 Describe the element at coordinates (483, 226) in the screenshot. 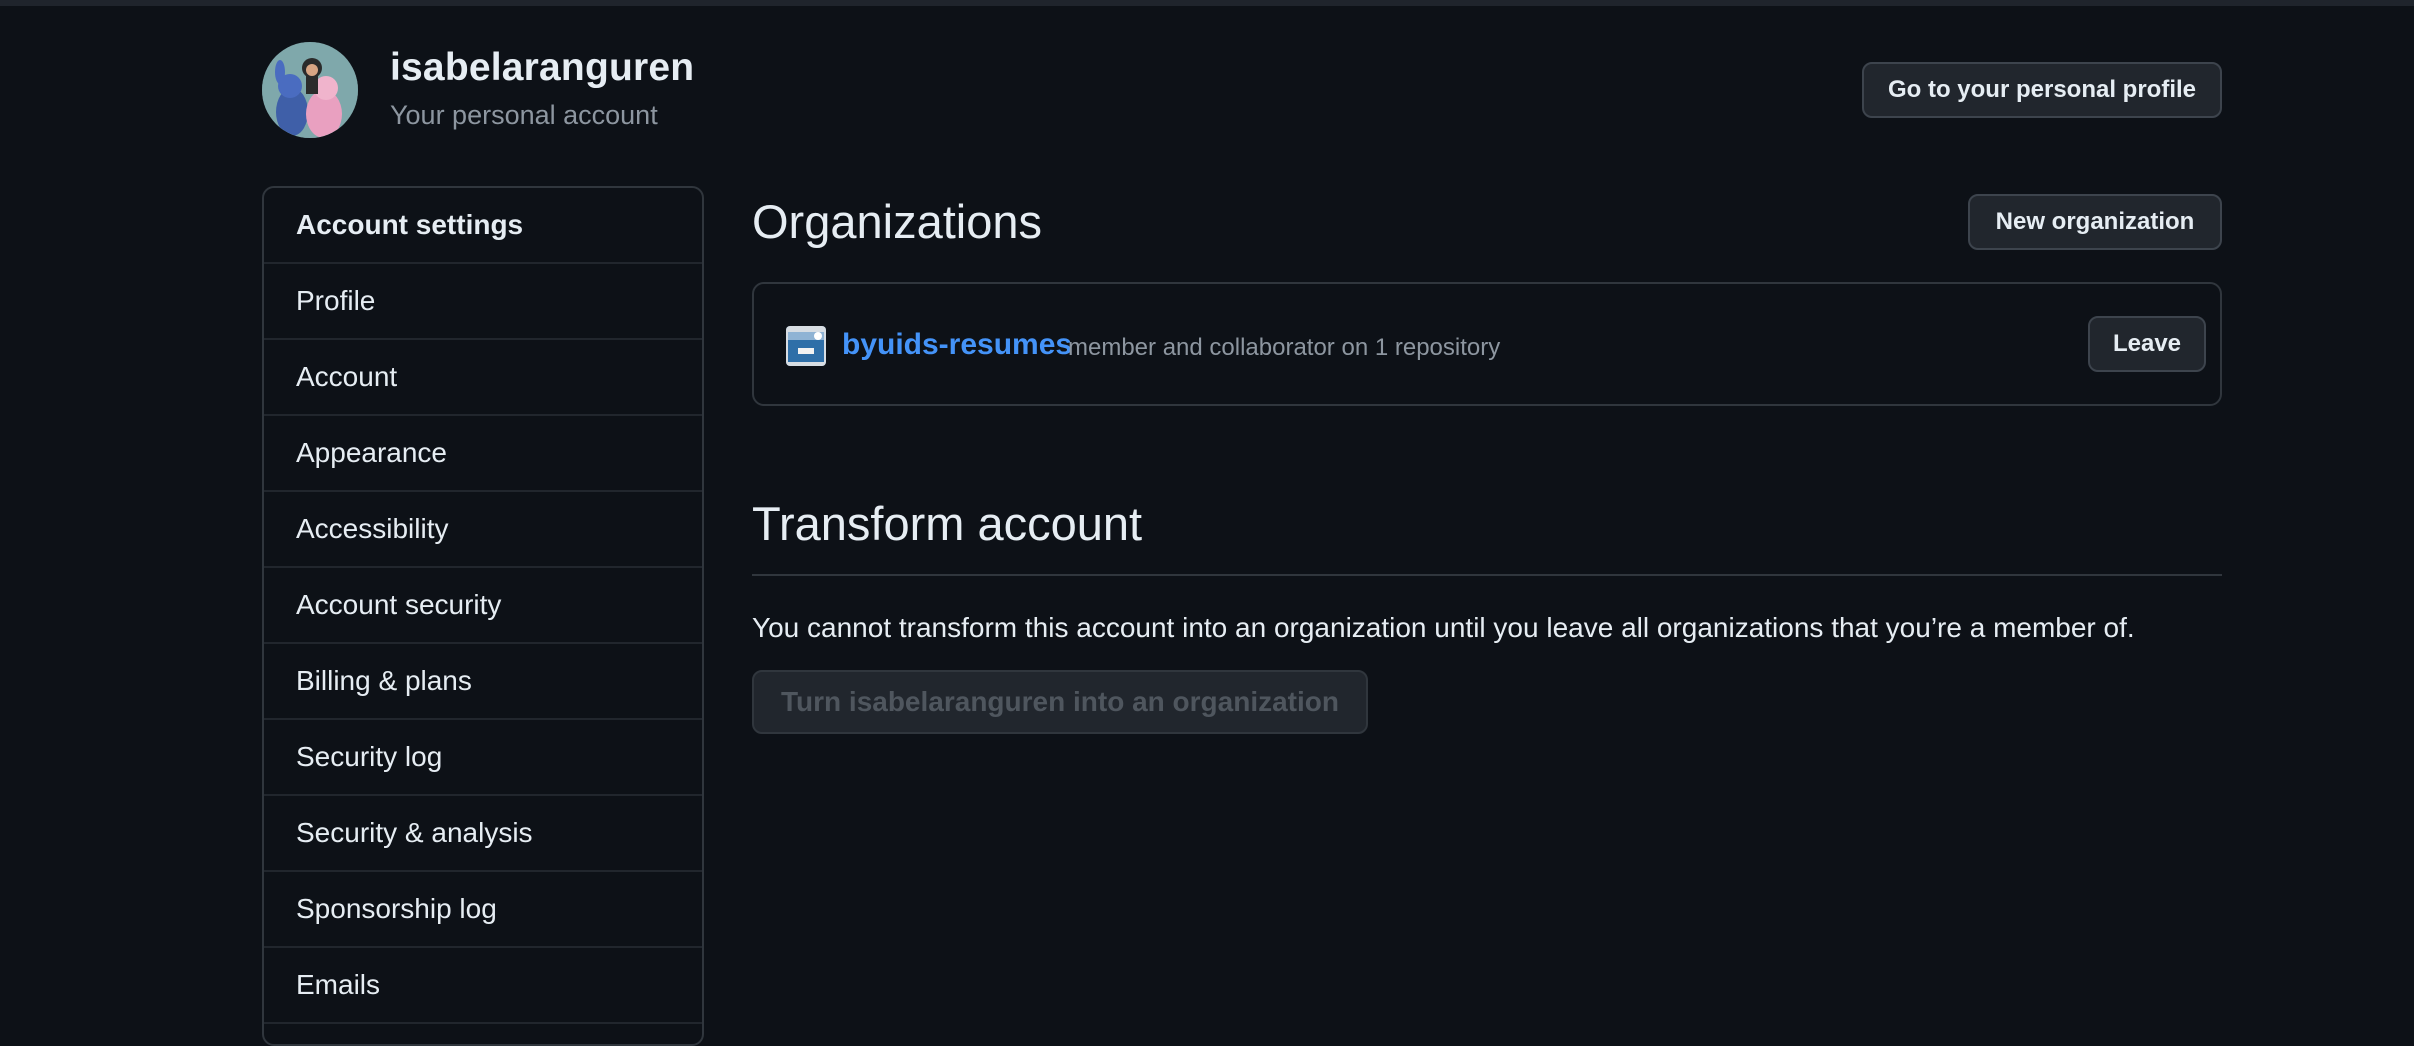

I see `sidebar-heading: Account settings` at that location.